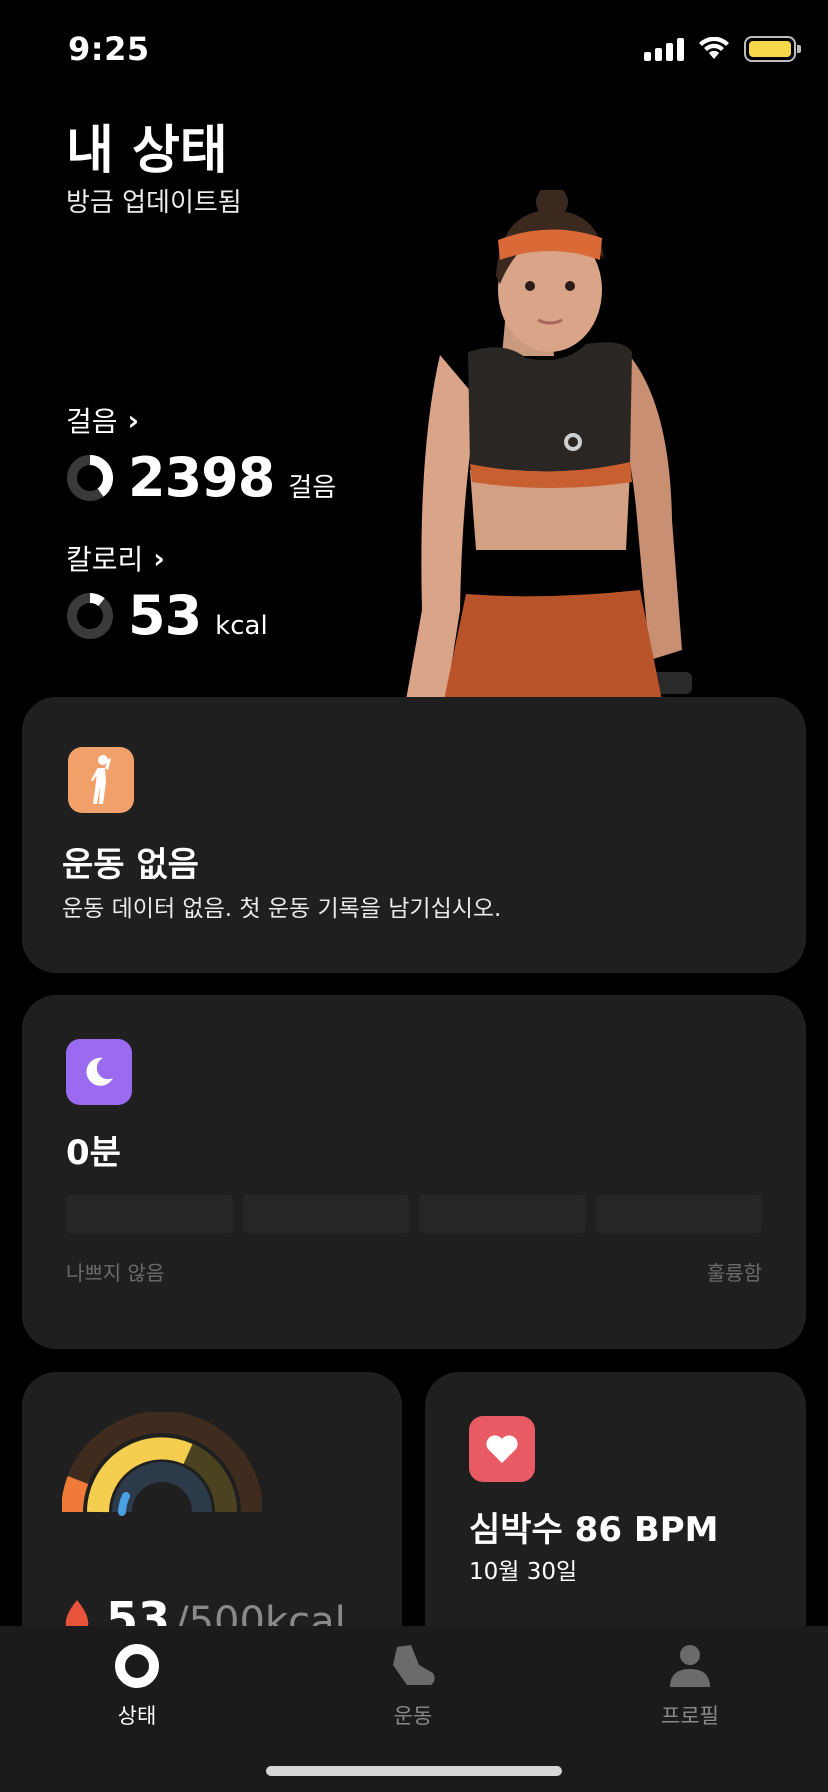 The width and height of the screenshot is (828, 1792). I want to click on steps-link: 걸음 ›, so click(102, 420).